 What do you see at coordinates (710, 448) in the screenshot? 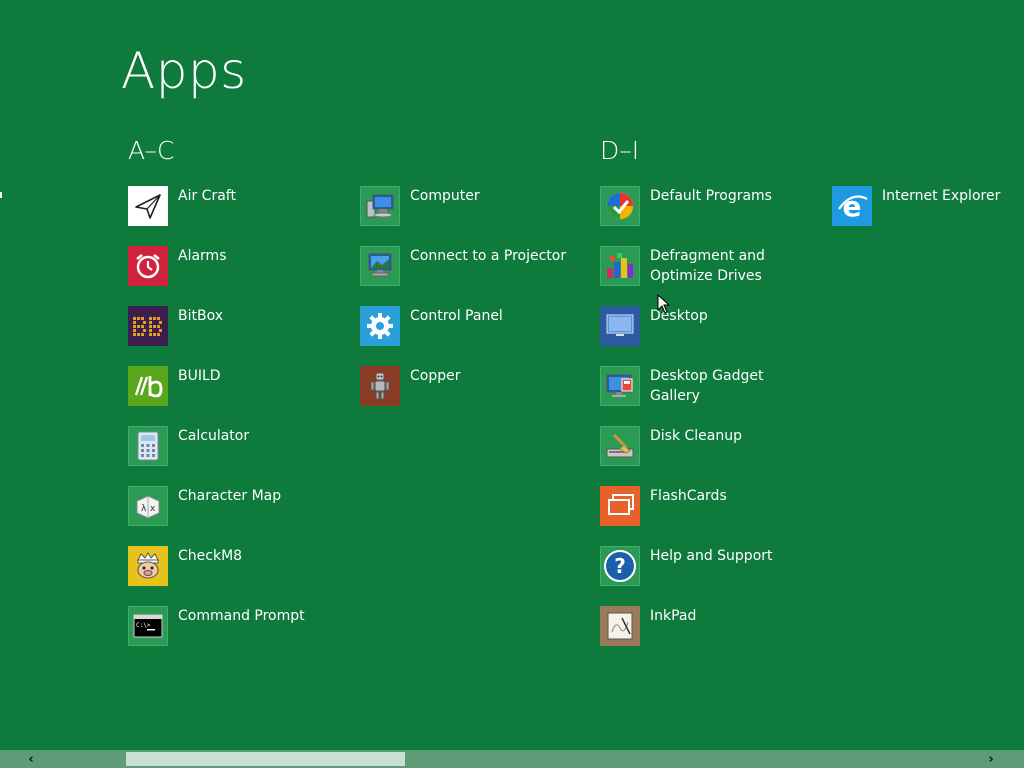
I see `app-tile-disk-cleanup: Disk Cleanup` at bounding box center [710, 448].